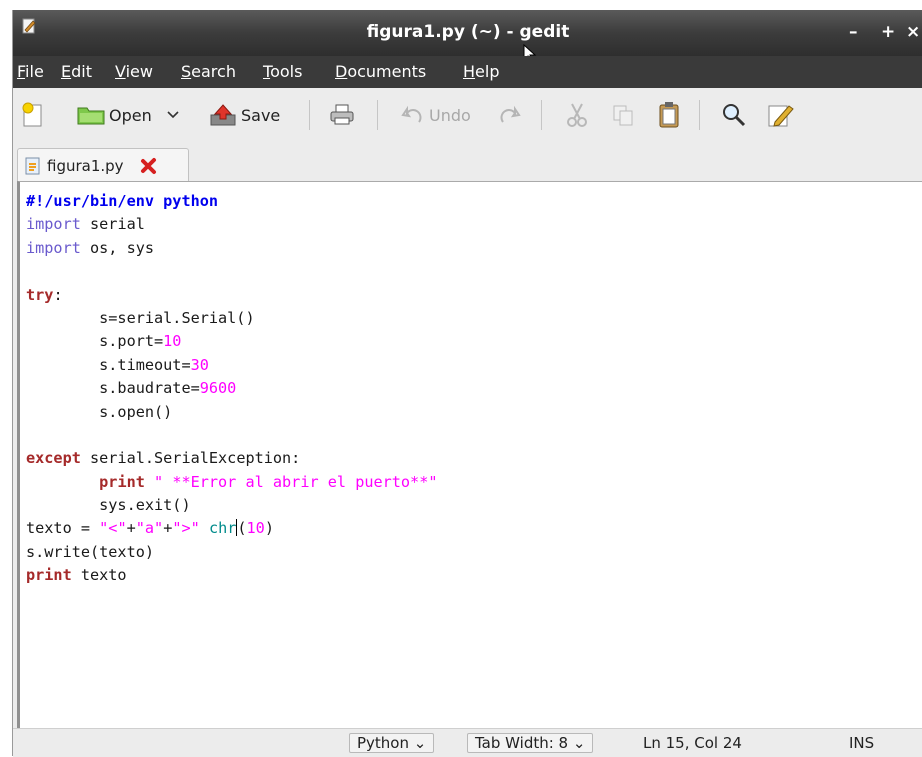  I want to click on new-document-icon, so click(32, 114).